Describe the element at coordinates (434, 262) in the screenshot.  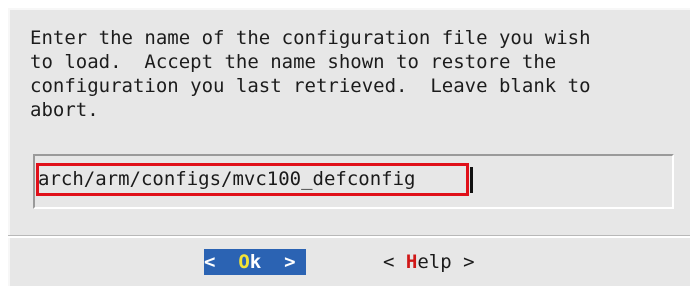
I see `help-button-label-rest: elp` at that location.